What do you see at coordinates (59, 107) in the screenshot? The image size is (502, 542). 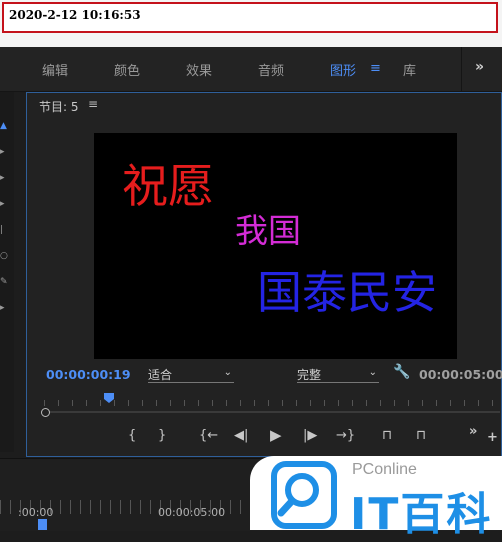 I see `program-monitor-title: 节目: 5` at bounding box center [59, 107].